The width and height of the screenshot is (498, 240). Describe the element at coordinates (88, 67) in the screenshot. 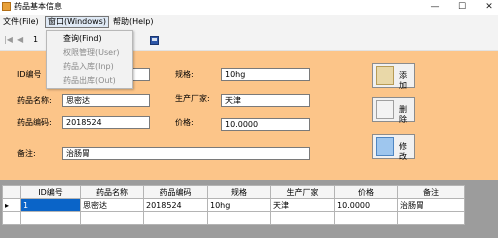

I see `menu-item-inp: 药品入库(Inp)` at that location.